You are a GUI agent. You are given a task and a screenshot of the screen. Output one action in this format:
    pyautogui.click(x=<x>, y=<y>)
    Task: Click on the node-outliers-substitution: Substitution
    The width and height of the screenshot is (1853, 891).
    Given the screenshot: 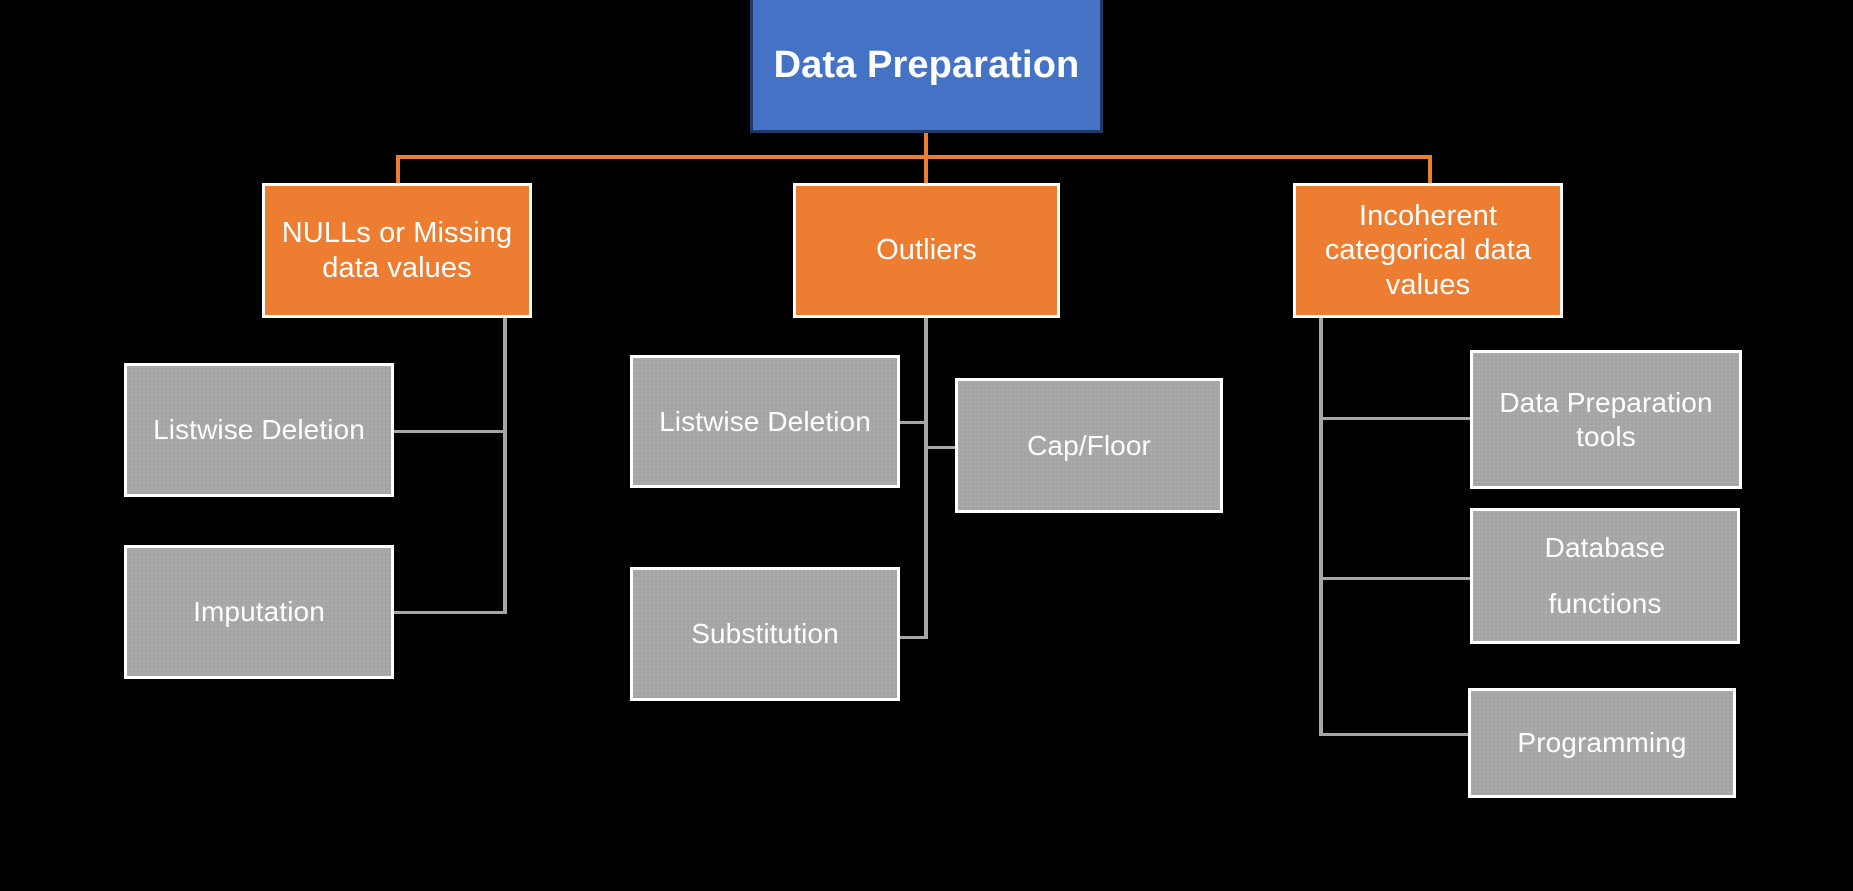 What is the action you would take?
    pyautogui.click(x=765, y=634)
    